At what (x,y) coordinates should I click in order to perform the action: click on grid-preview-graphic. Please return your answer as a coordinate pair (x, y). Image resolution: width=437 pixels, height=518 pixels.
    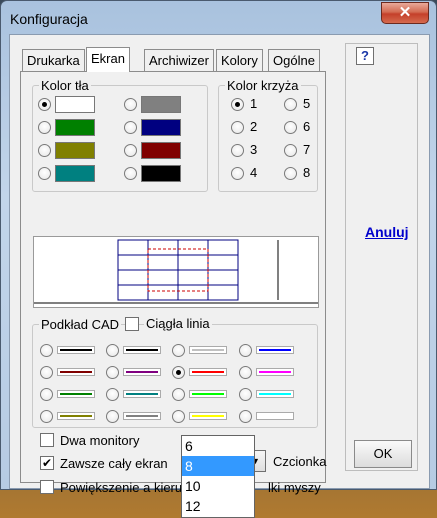
    Looking at the image, I should click on (176, 271).